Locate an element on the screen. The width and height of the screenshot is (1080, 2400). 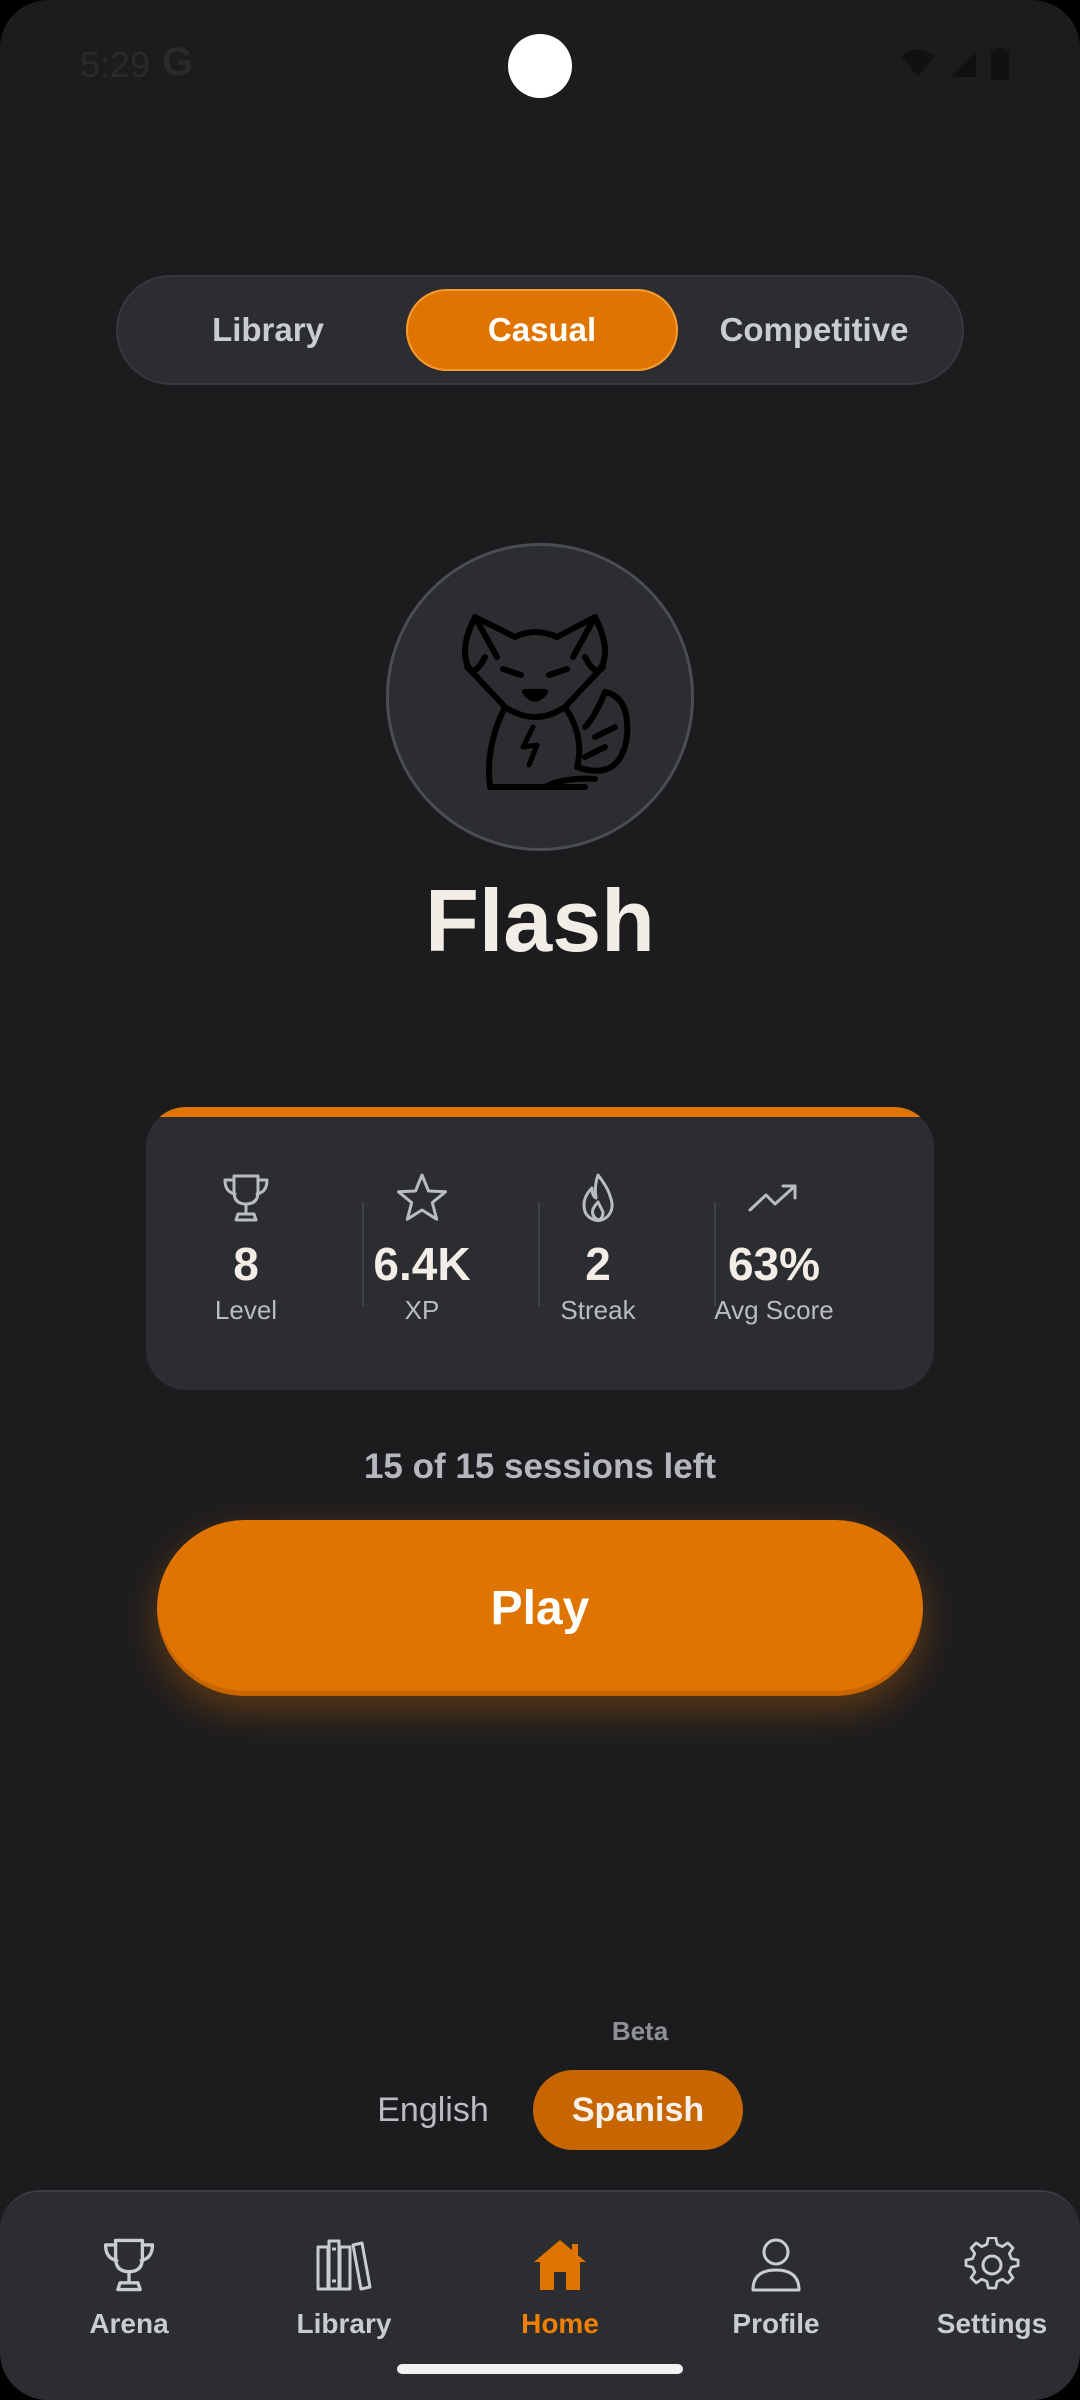
wifi-icon is located at coordinates (918, 63).